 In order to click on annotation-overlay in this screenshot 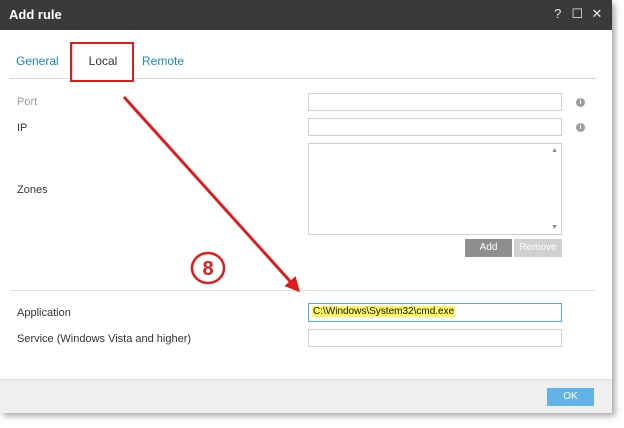, I will do `click(211, 194)`.